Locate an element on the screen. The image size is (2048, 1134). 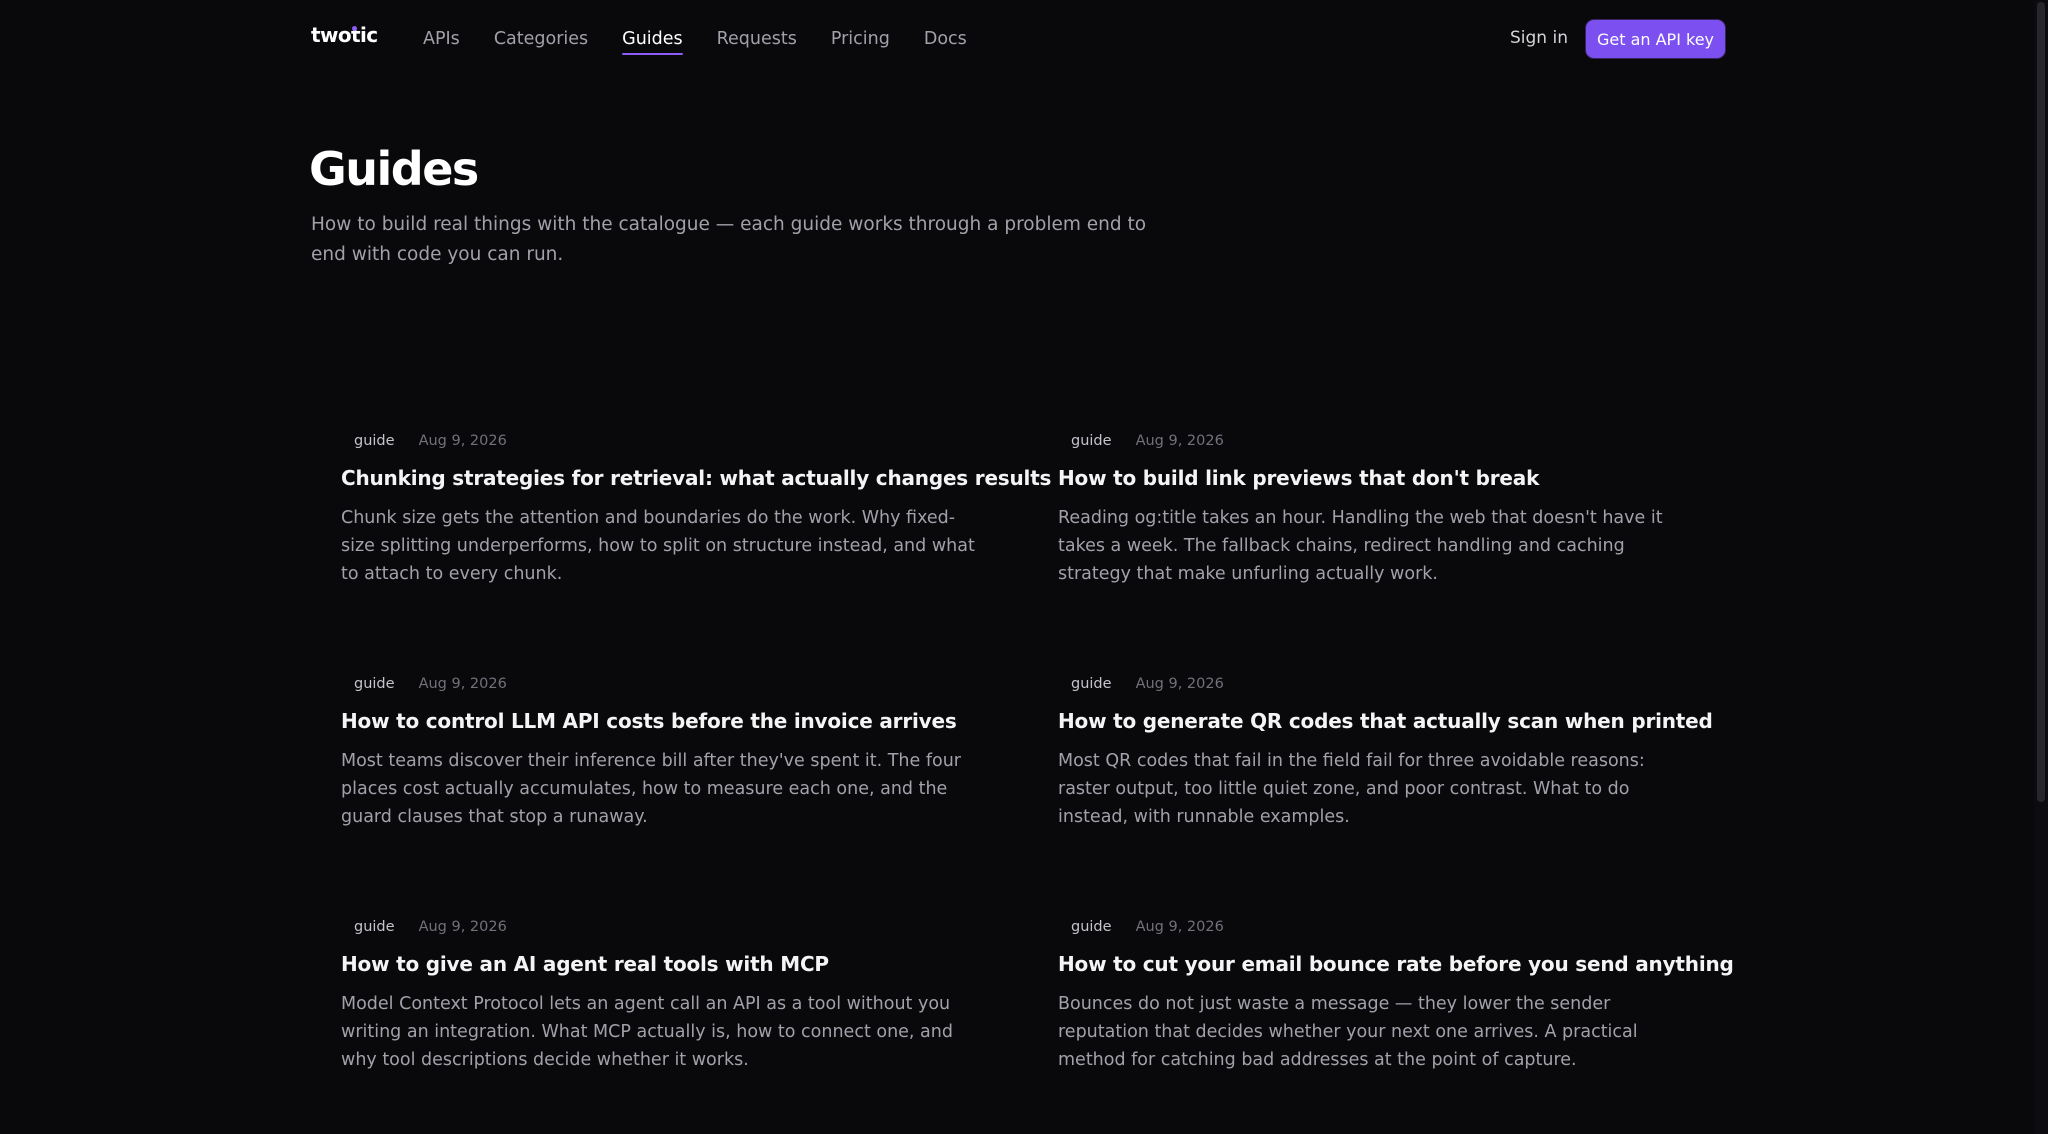
nav-item-docs: Docs is located at coordinates (945, 39).